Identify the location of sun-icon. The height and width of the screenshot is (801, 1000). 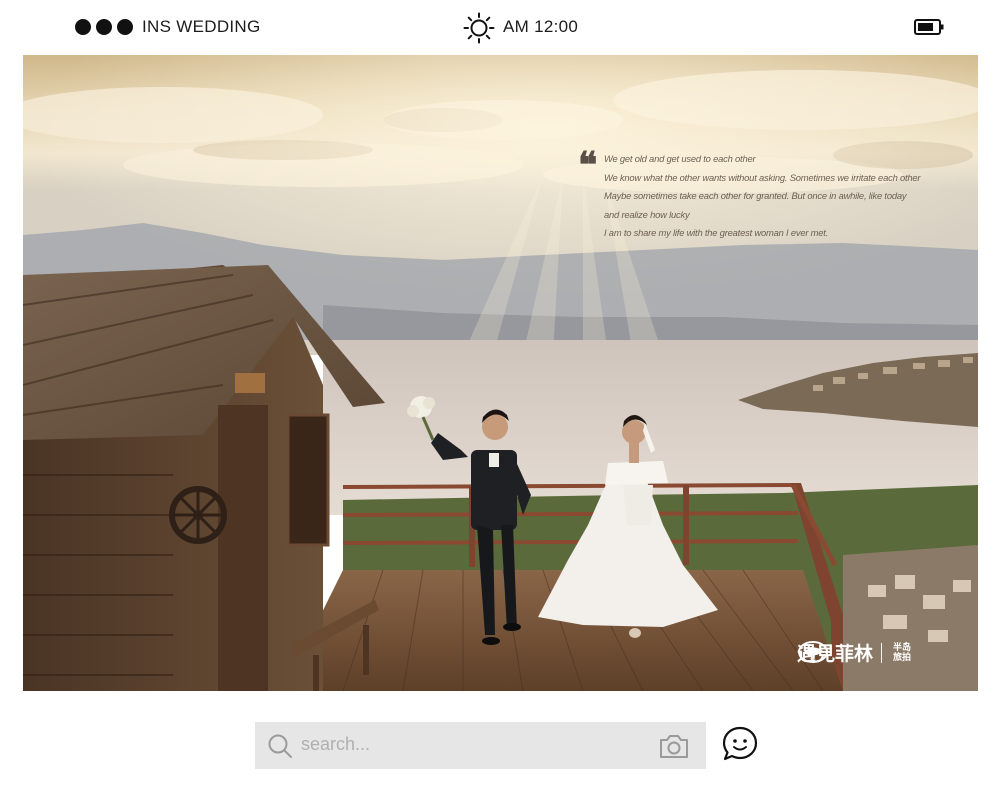
(479, 28).